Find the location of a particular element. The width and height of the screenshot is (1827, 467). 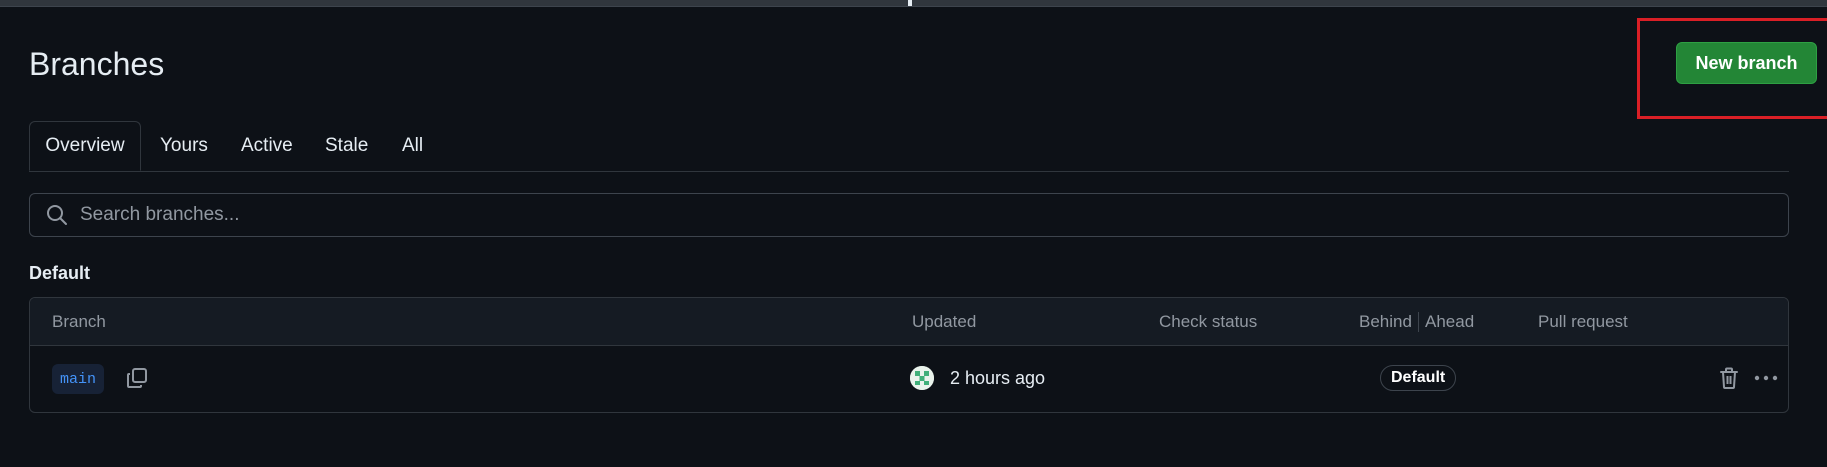

new-branch-button: New branch is located at coordinates (1746, 63).